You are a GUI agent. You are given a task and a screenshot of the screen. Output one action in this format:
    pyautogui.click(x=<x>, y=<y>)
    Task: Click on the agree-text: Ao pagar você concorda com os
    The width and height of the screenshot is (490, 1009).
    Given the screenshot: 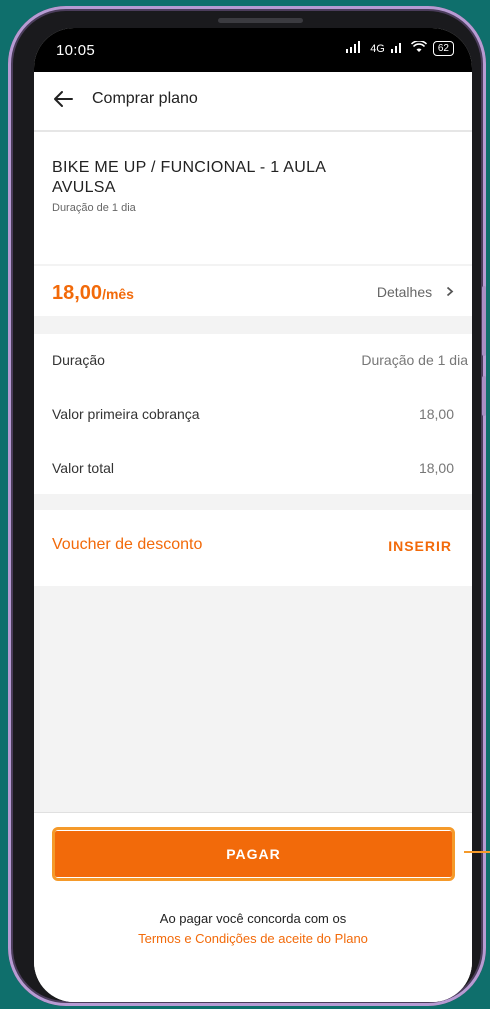 What is the action you would take?
    pyautogui.click(x=253, y=918)
    